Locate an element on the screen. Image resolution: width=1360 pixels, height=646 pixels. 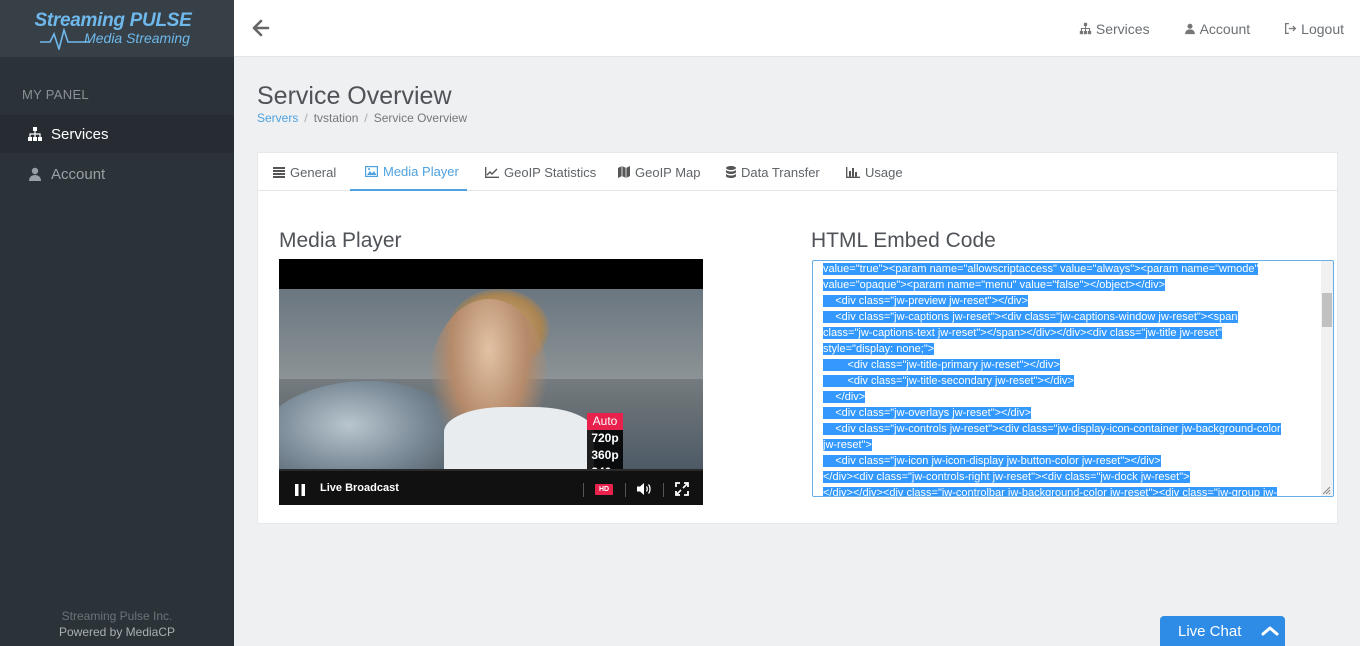
embed-scroll-thumb is located at coordinates (1327, 310).